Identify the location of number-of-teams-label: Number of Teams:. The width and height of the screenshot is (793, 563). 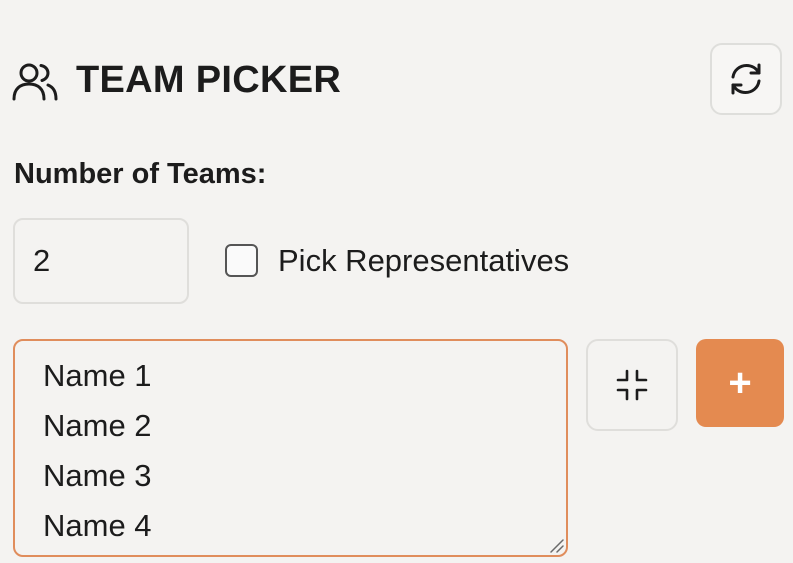
(140, 174).